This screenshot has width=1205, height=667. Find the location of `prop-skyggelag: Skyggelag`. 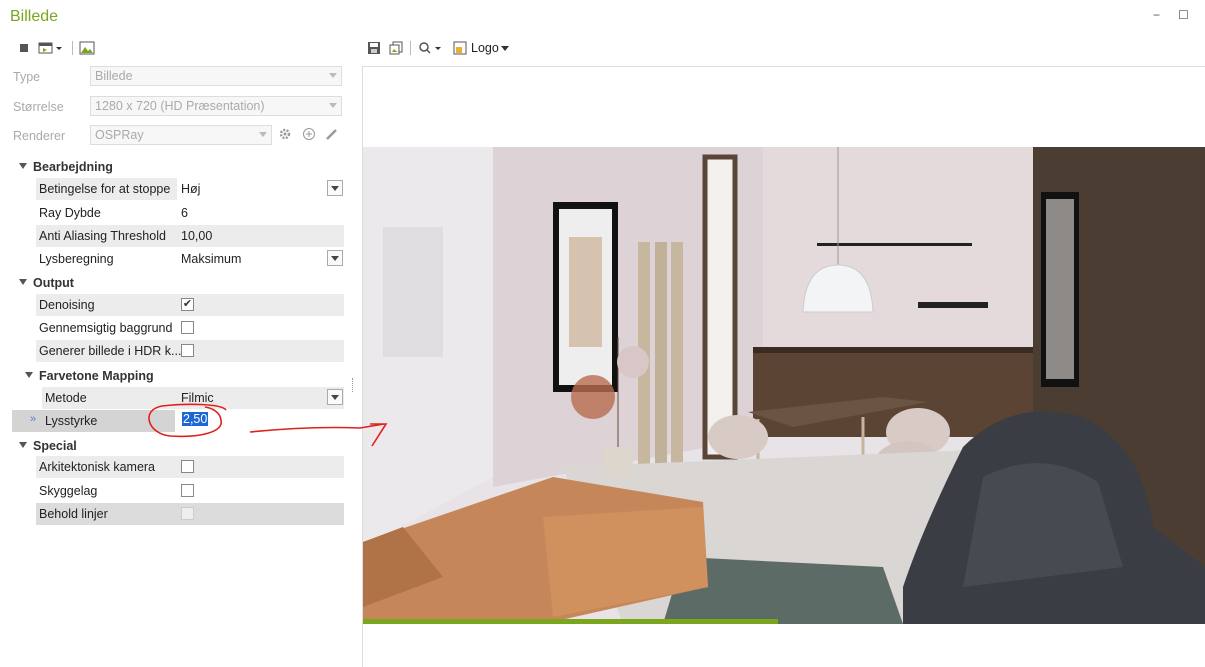

prop-skyggelag: Skyggelag is located at coordinates (190, 491).